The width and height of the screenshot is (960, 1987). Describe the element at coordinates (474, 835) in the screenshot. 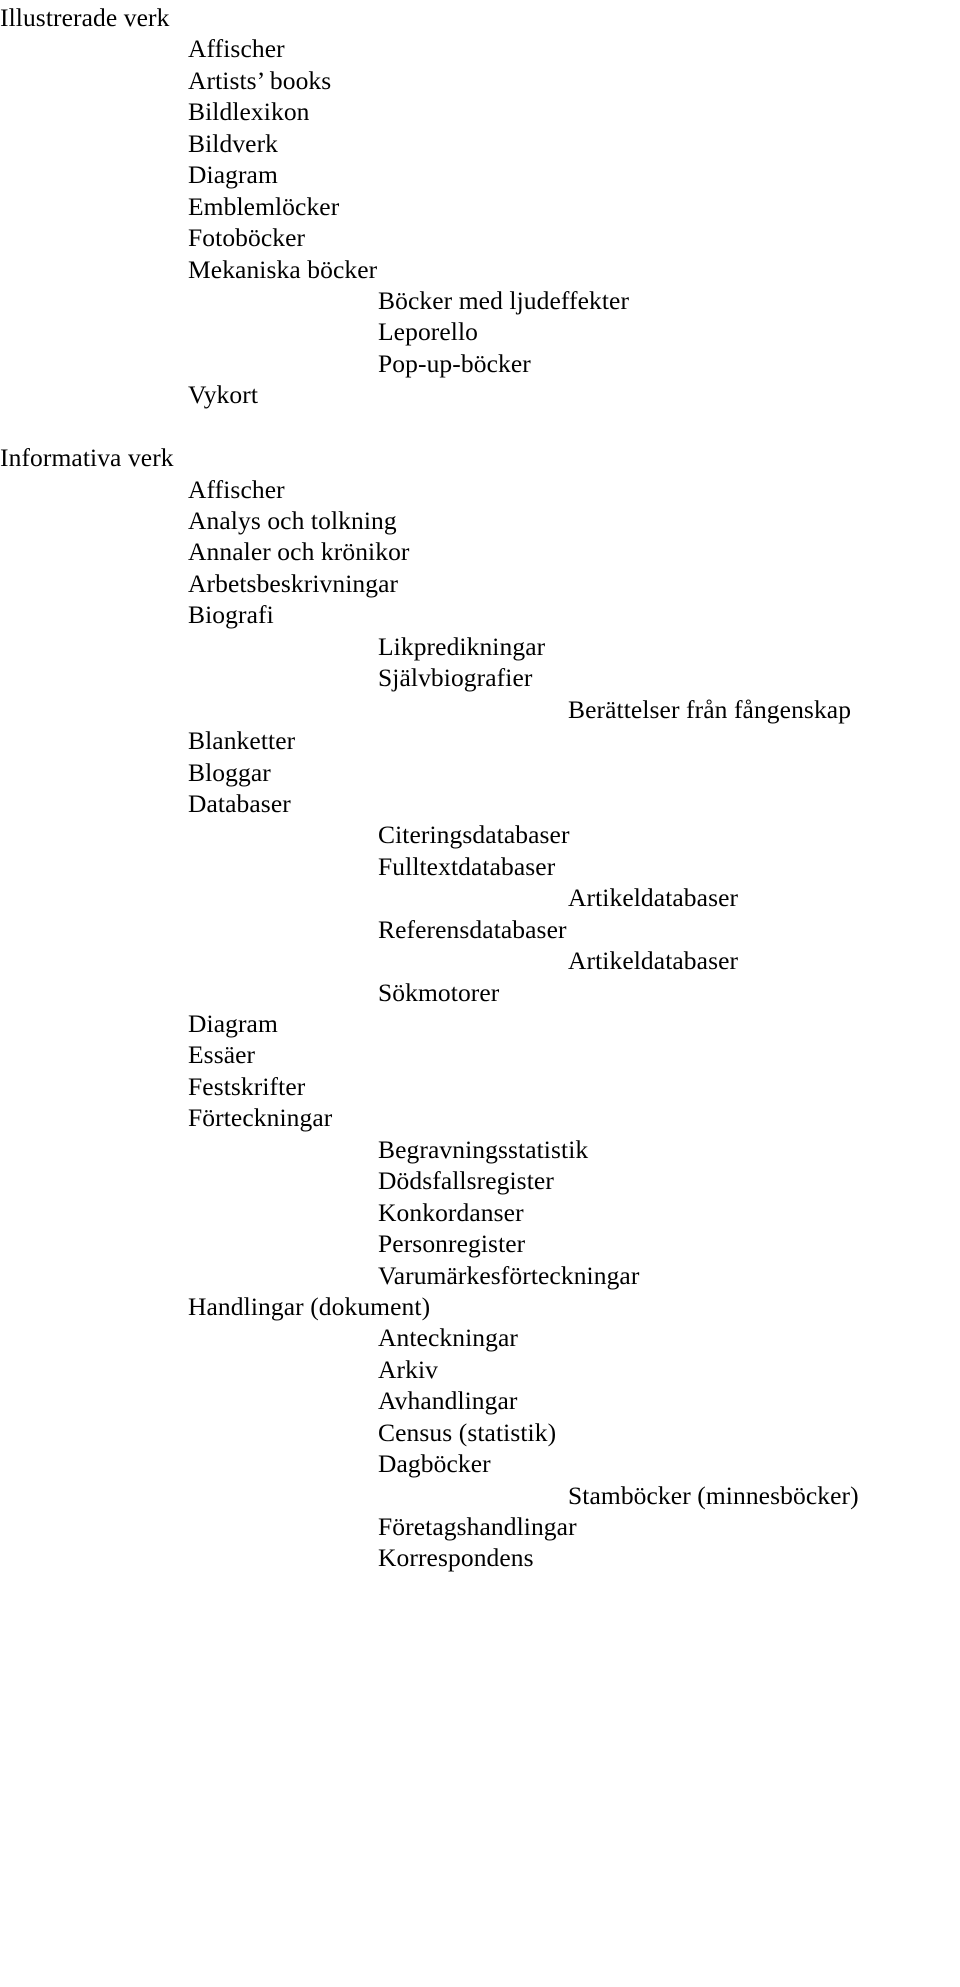

I see `outline-item: Citeringsdatabaser` at that location.